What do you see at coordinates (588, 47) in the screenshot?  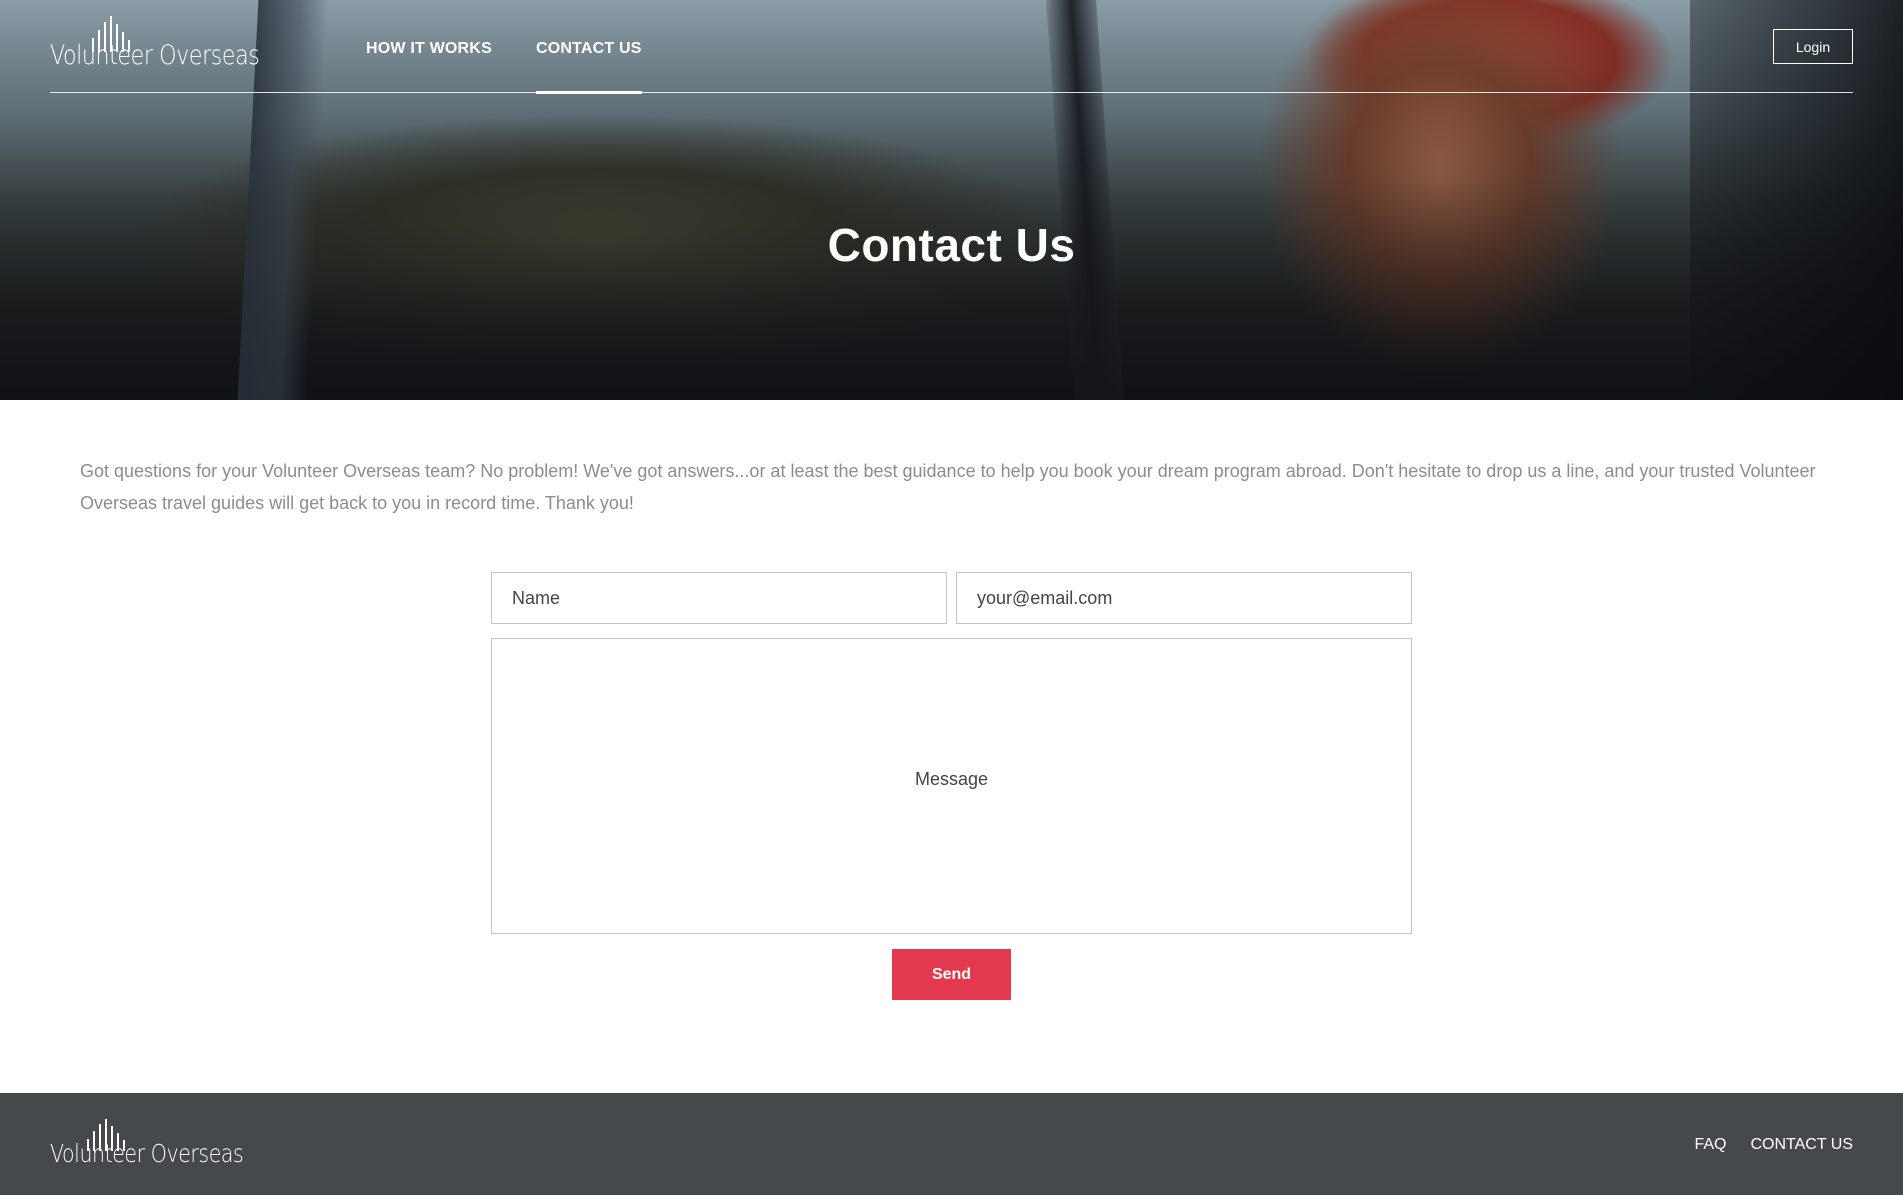 I see `nav-link-contact-us: CONTACT US` at bounding box center [588, 47].